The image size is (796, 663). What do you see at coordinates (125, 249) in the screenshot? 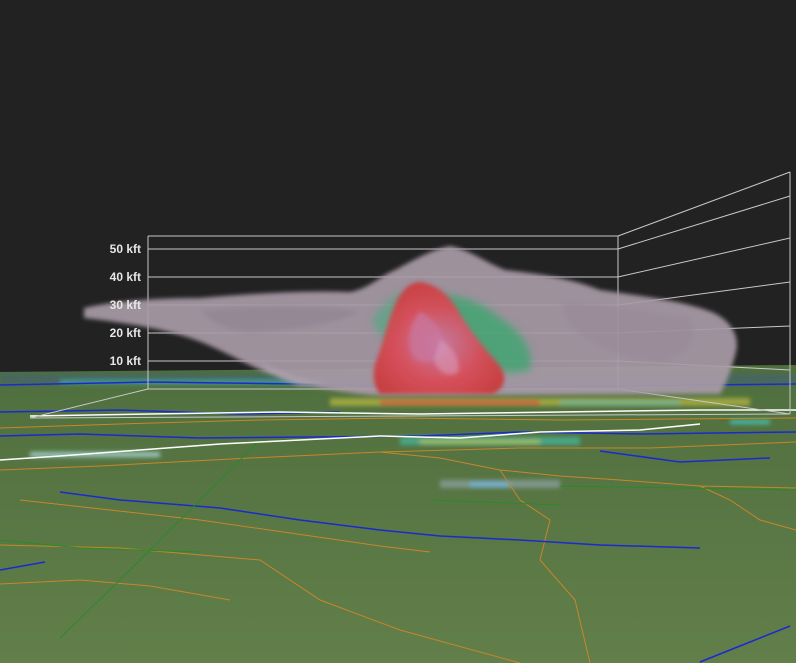
I see `altitude-label-50kft: 50 kft` at bounding box center [125, 249].